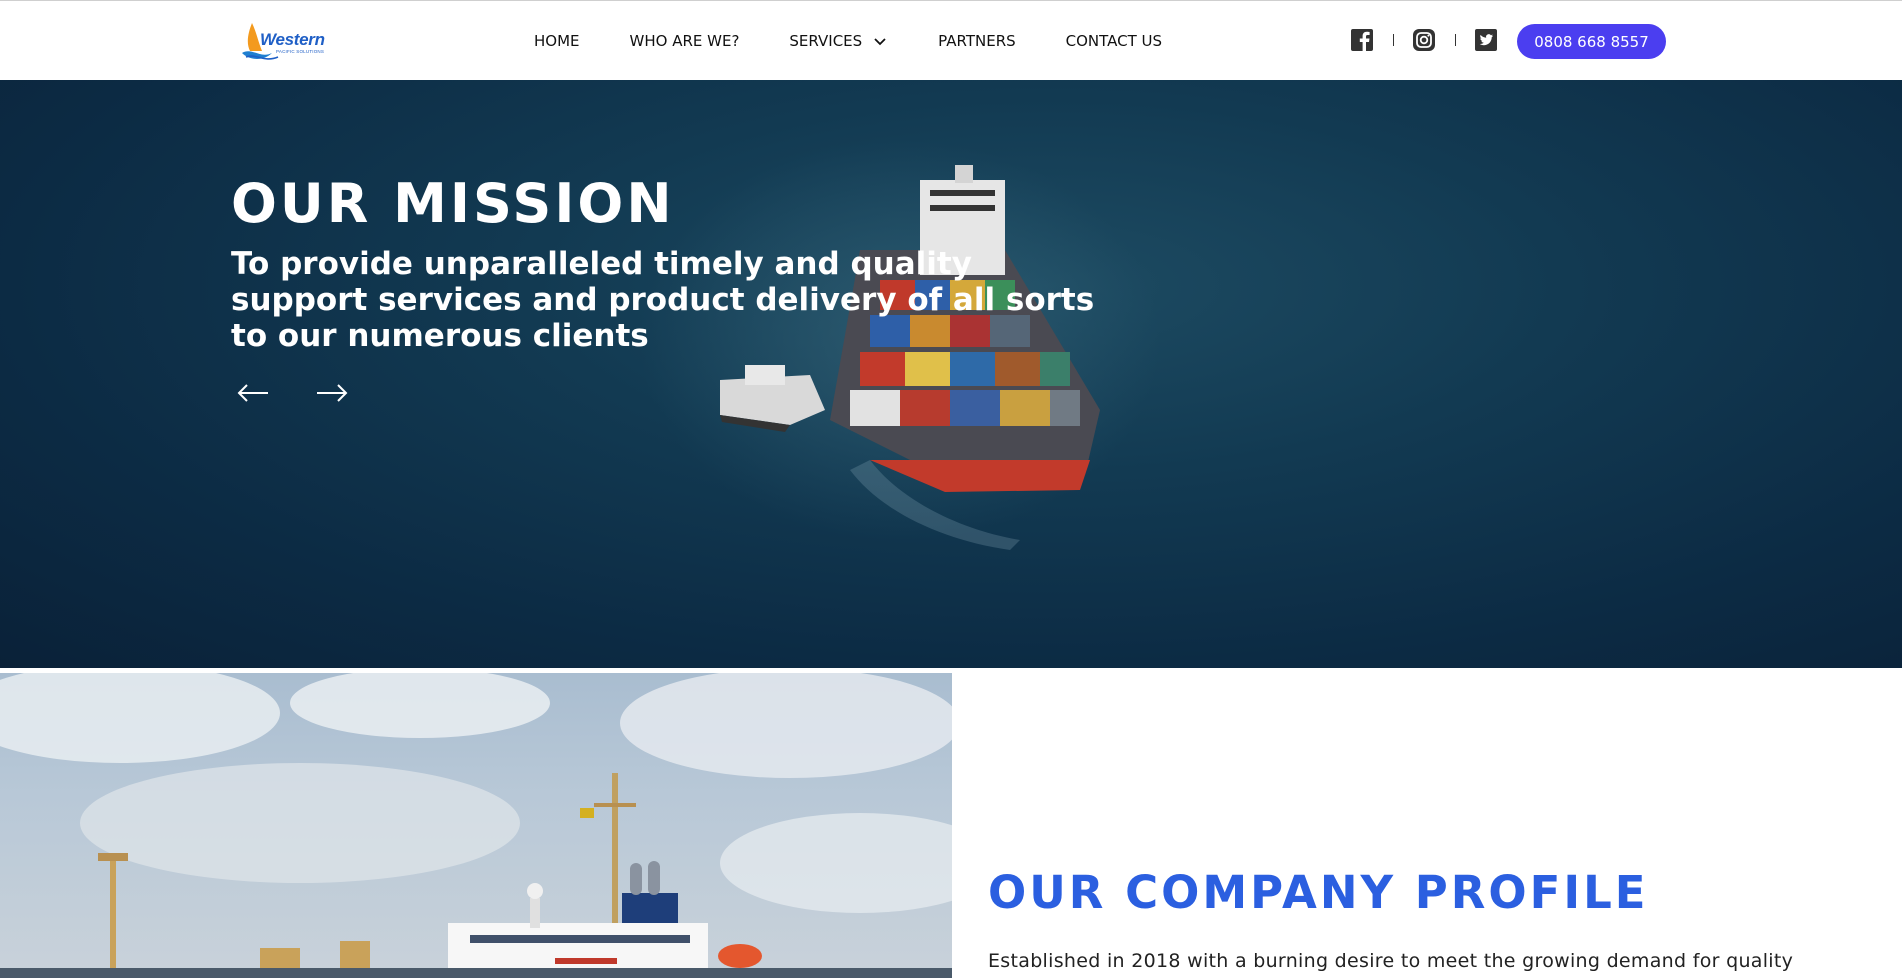 This screenshot has height=978, width=1902. What do you see at coordinates (1114, 41) in the screenshot?
I see `nav-contact-us: CONTACT US` at bounding box center [1114, 41].